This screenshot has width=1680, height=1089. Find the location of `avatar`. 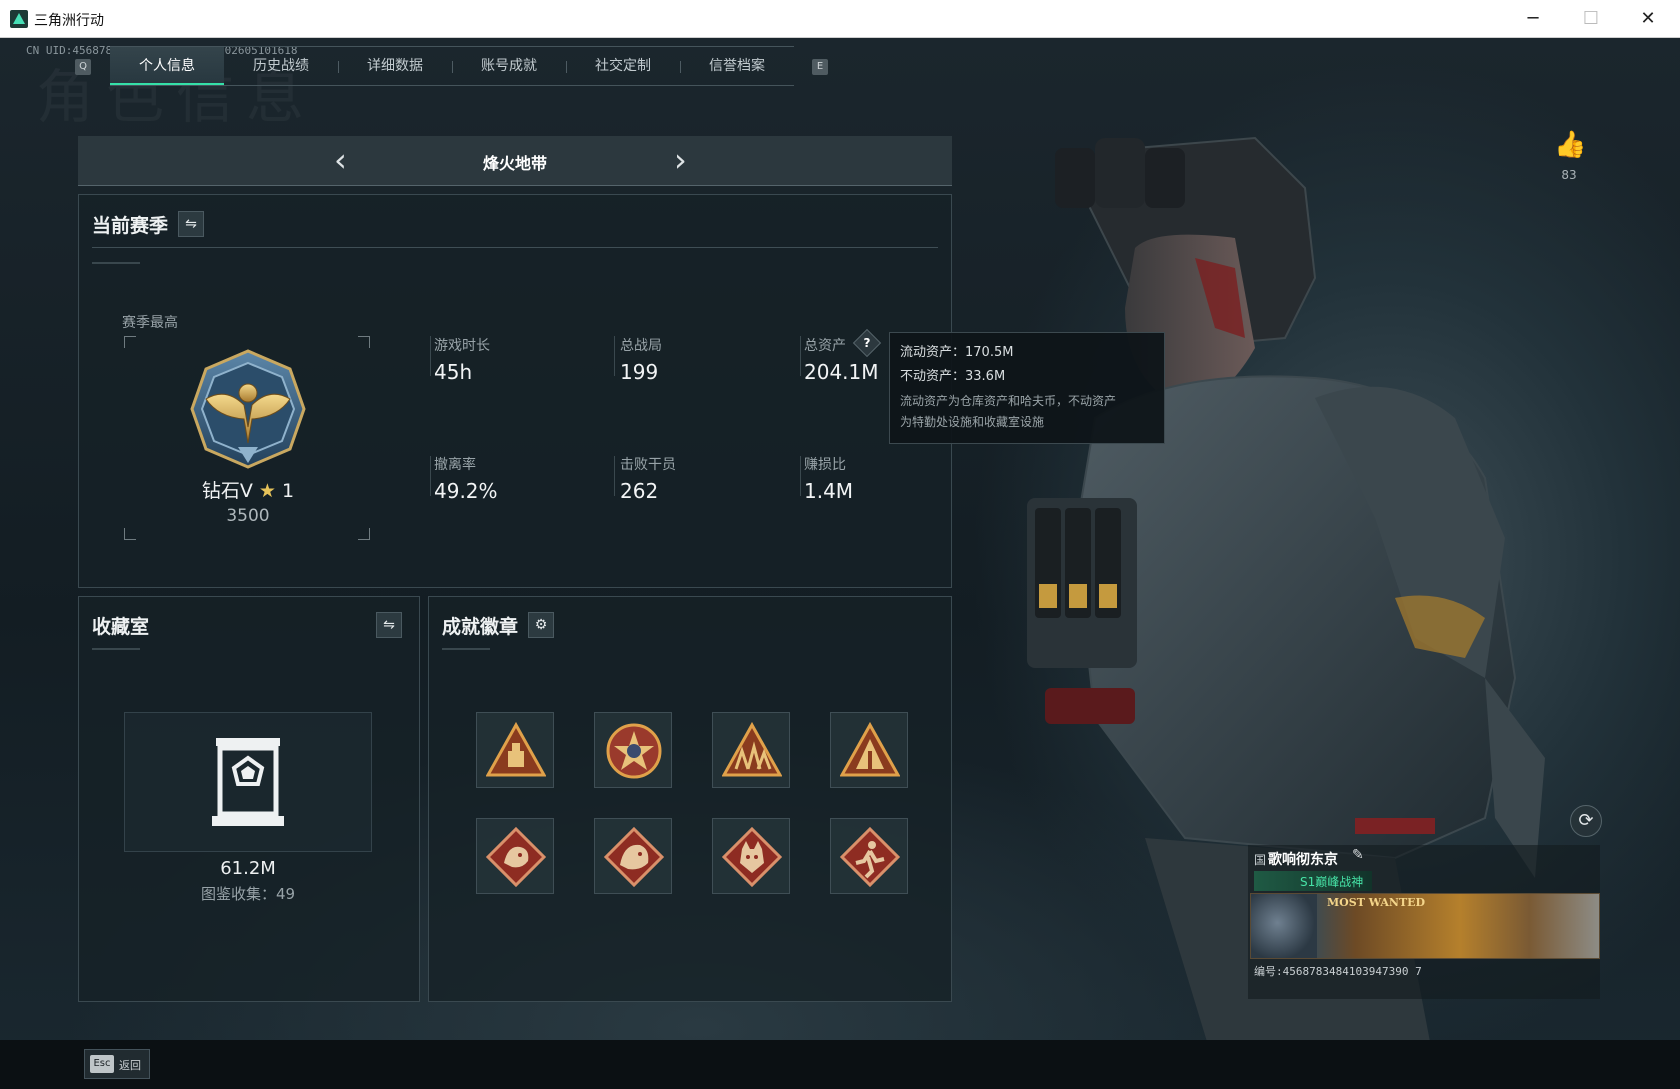

avatar is located at coordinates (1284, 926).